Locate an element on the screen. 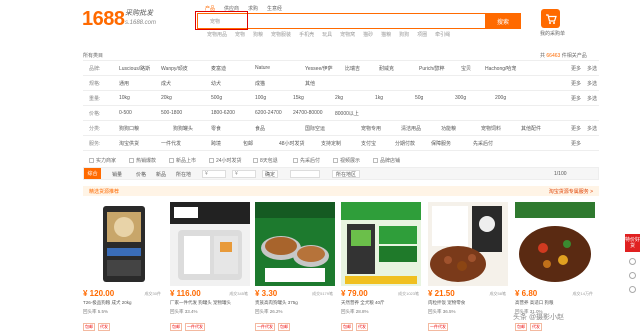 This screenshot has height=332, width=640. filter-option: 48小时发货 is located at coordinates (292, 143).